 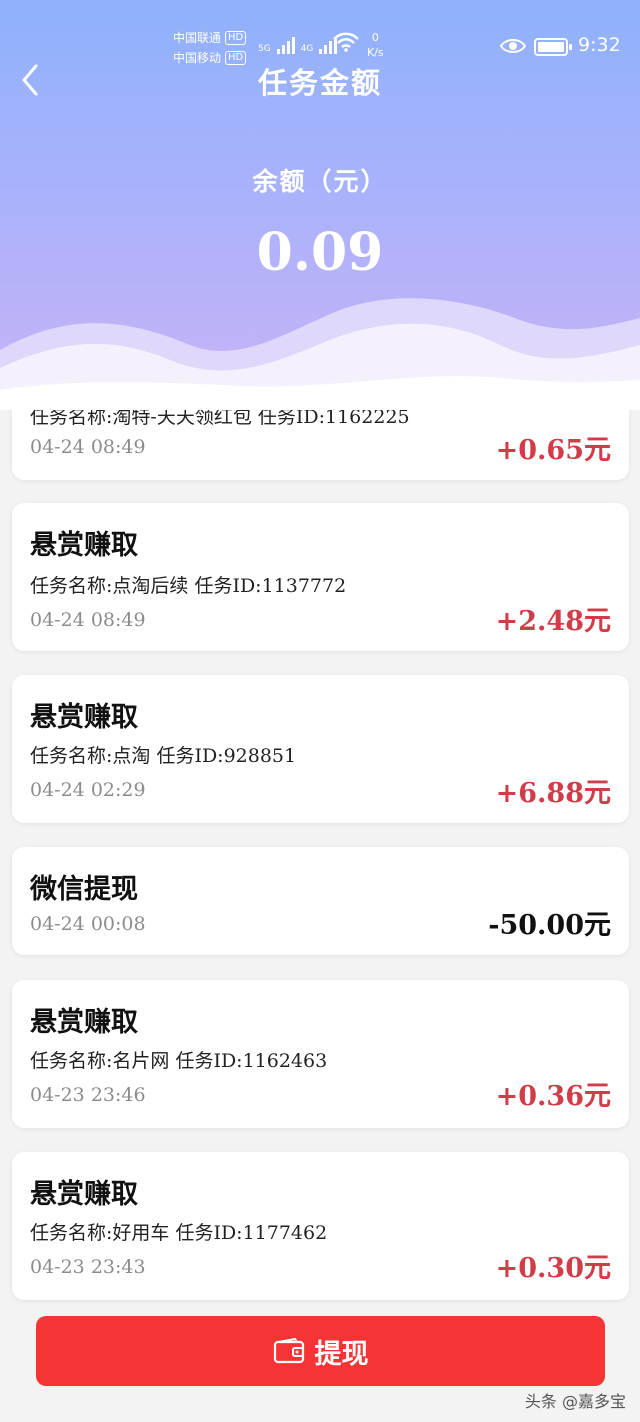 I want to click on signal-icon, so click(x=285, y=44).